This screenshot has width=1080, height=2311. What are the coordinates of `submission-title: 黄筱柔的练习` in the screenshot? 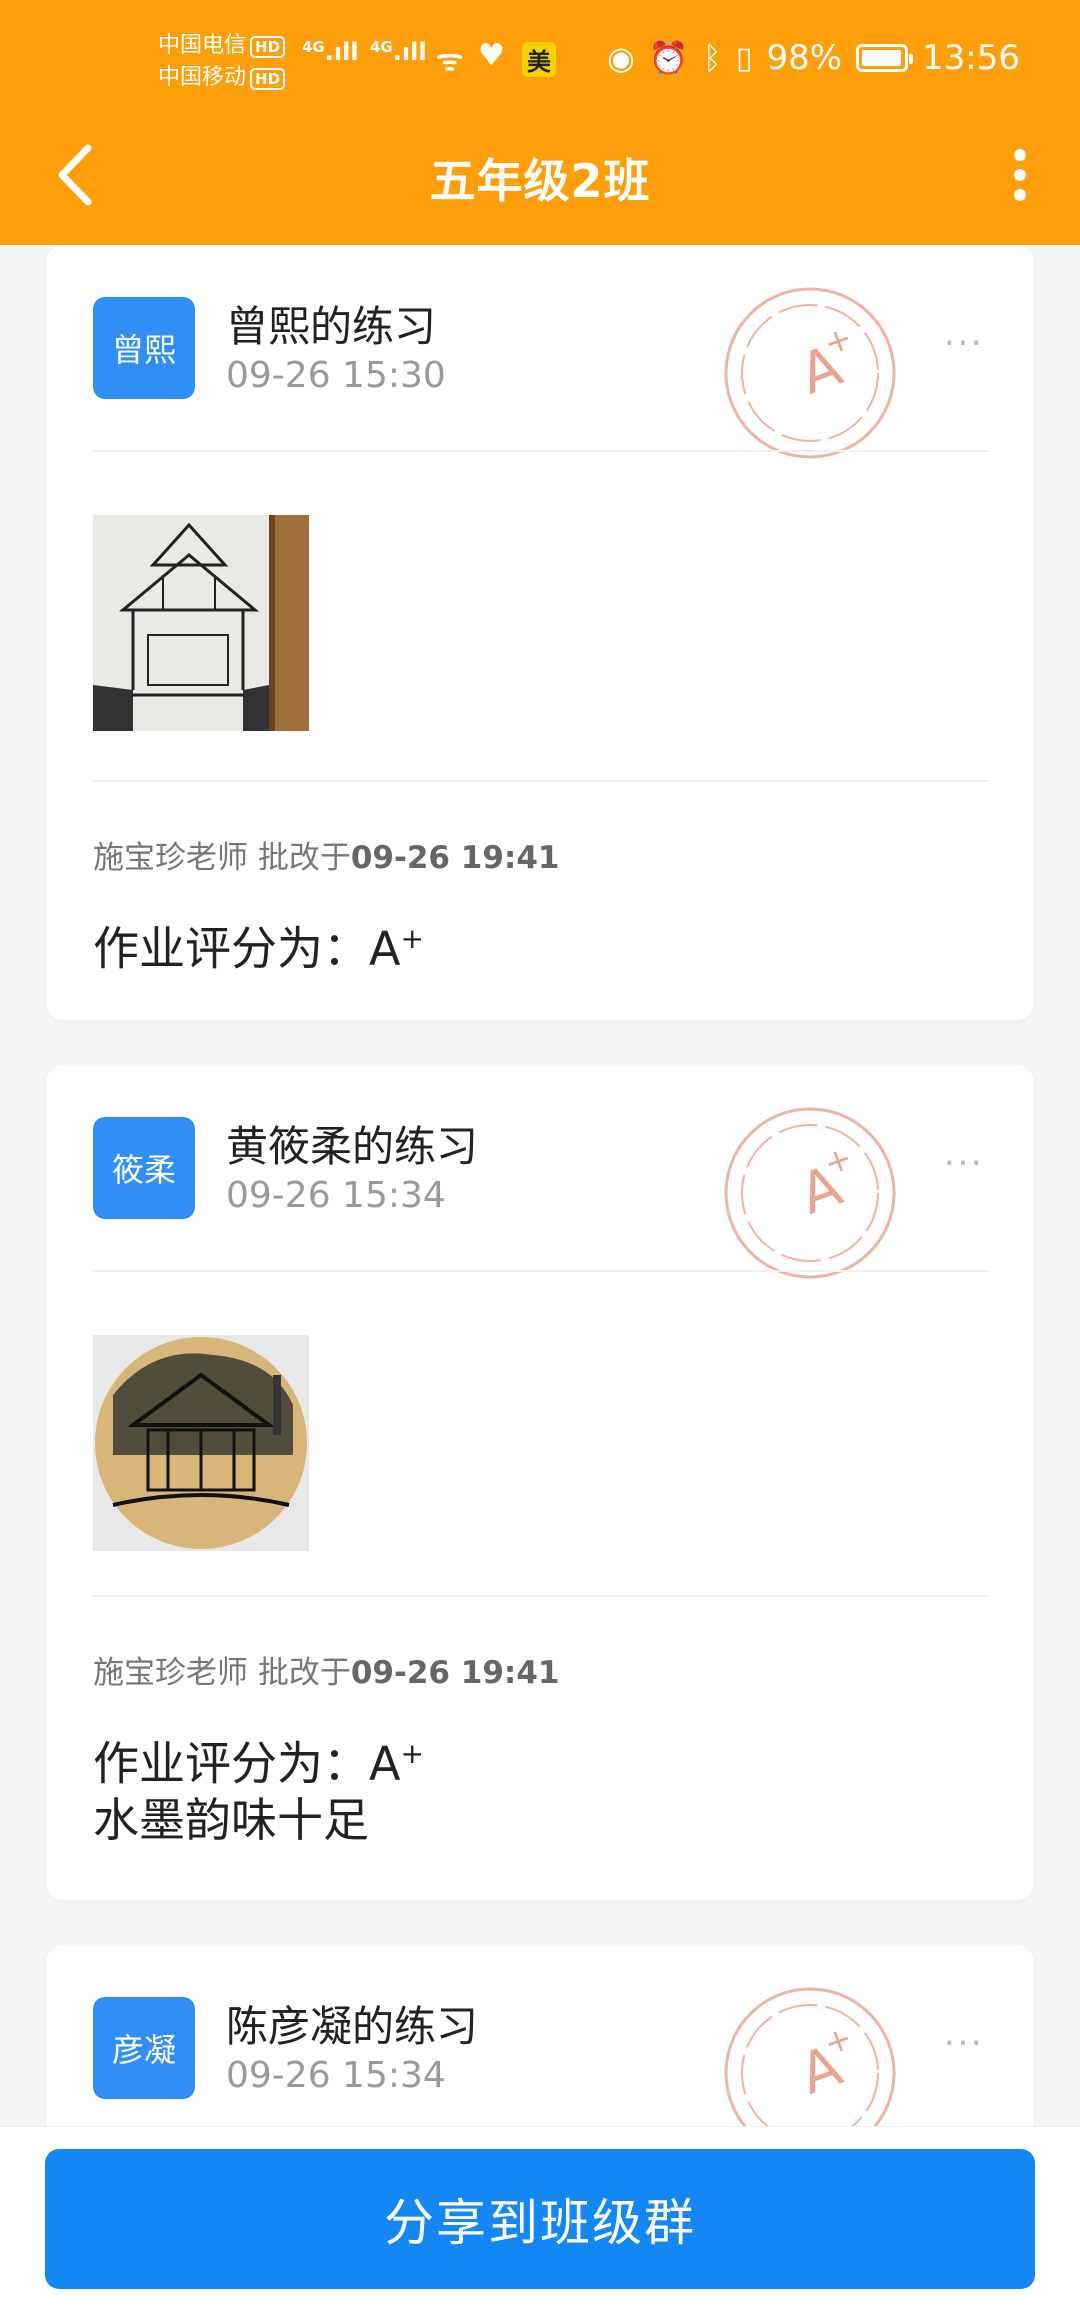 It's located at (352, 1146).